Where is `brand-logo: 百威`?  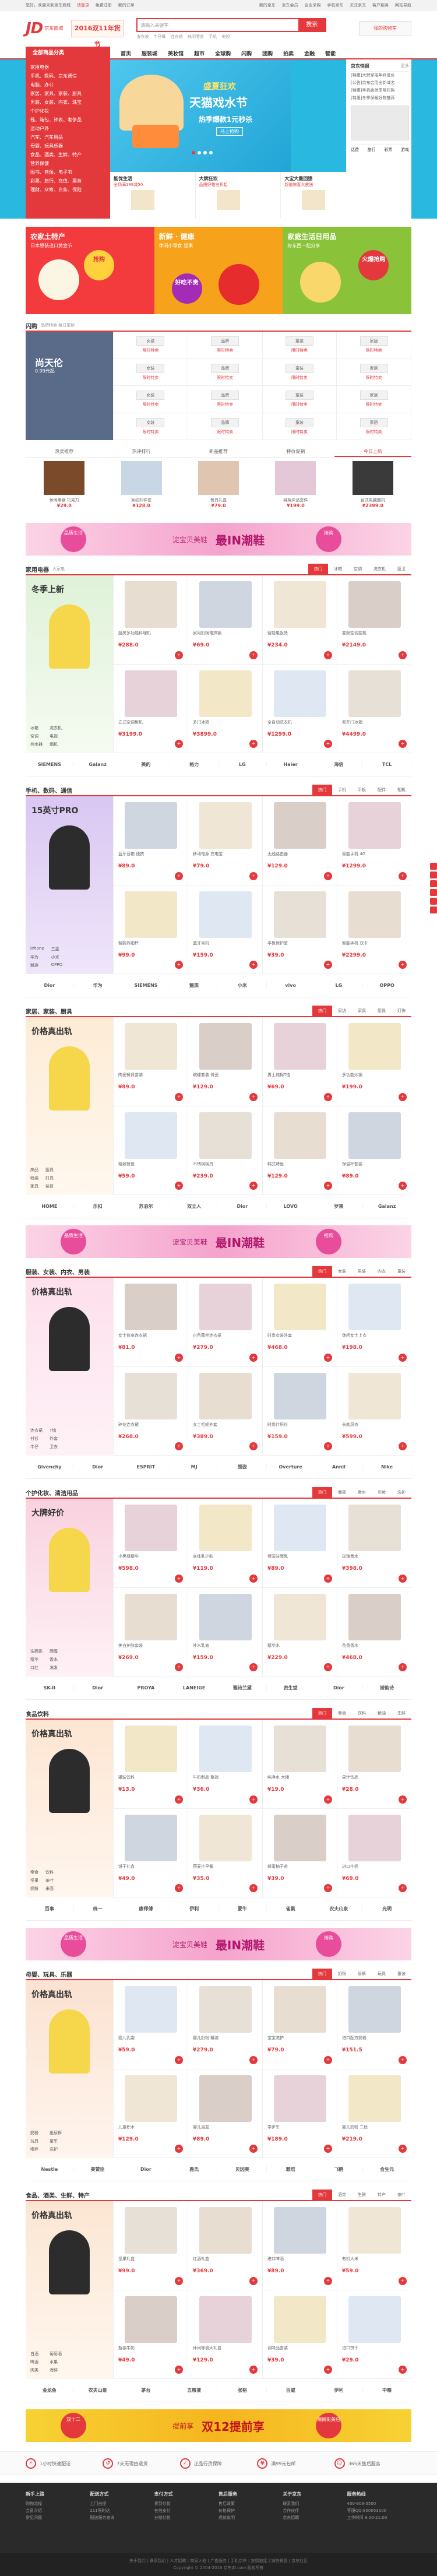 brand-logo: 百威 is located at coordinates (291, 2390).